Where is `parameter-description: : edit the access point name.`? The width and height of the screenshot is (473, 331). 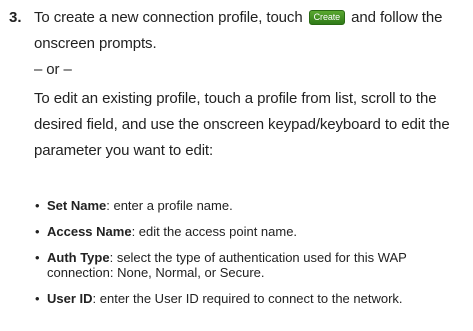 parameter-description: : edit the access point name. is located at coordinates (214, 231).